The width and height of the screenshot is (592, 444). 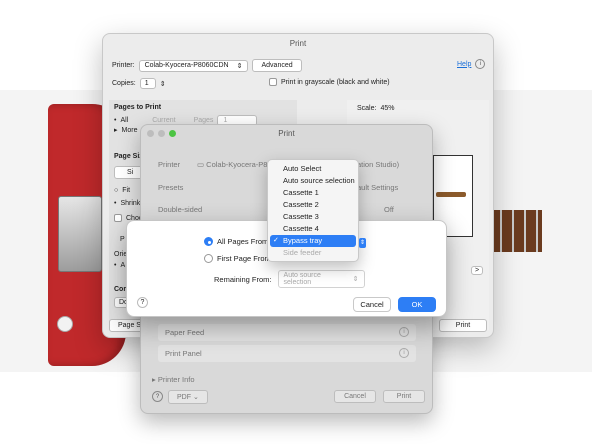 I want to click on shrink-label: Shrink, so click(x=130, y=203).